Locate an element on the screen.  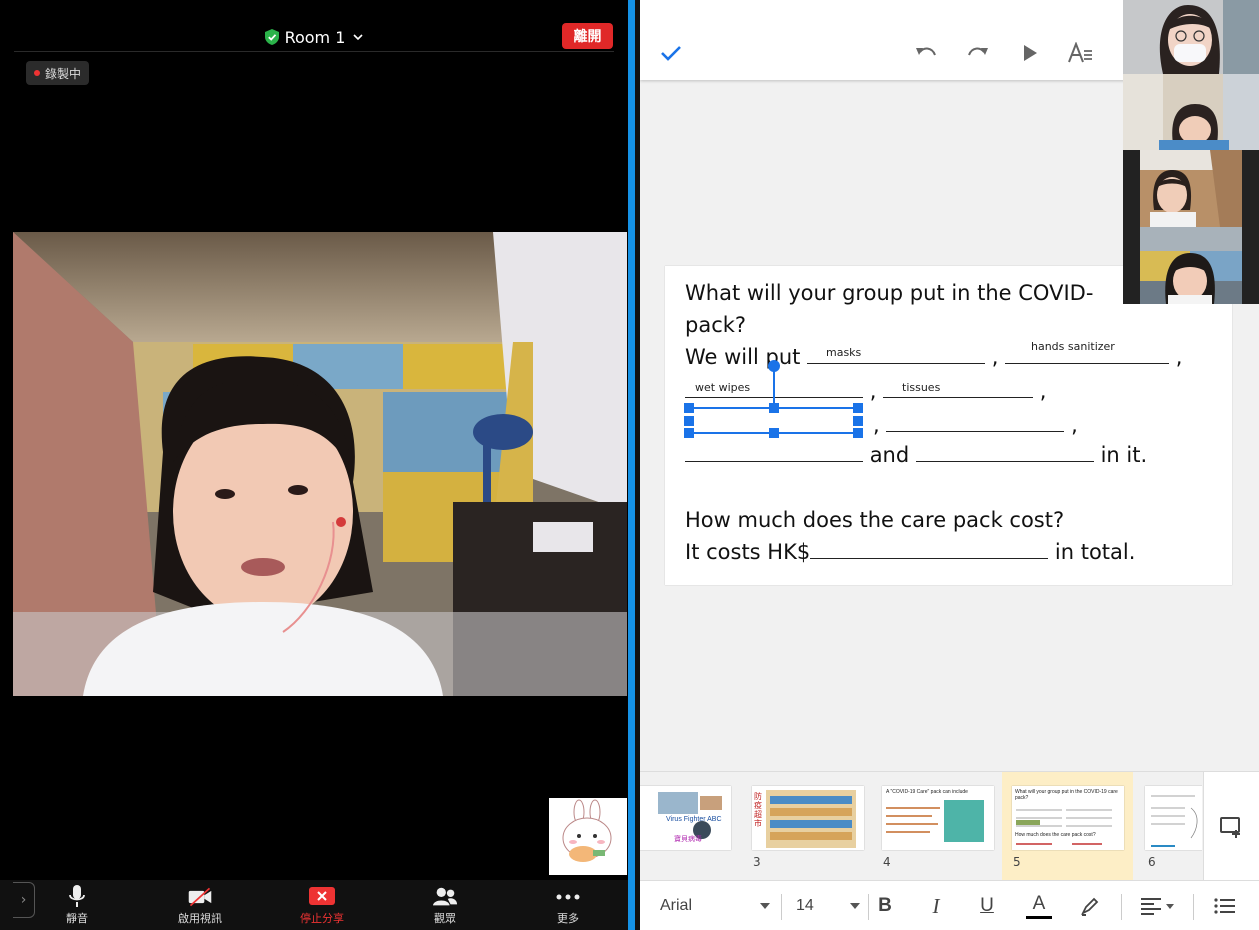
answer-blank is located at coordinates (774, 453).